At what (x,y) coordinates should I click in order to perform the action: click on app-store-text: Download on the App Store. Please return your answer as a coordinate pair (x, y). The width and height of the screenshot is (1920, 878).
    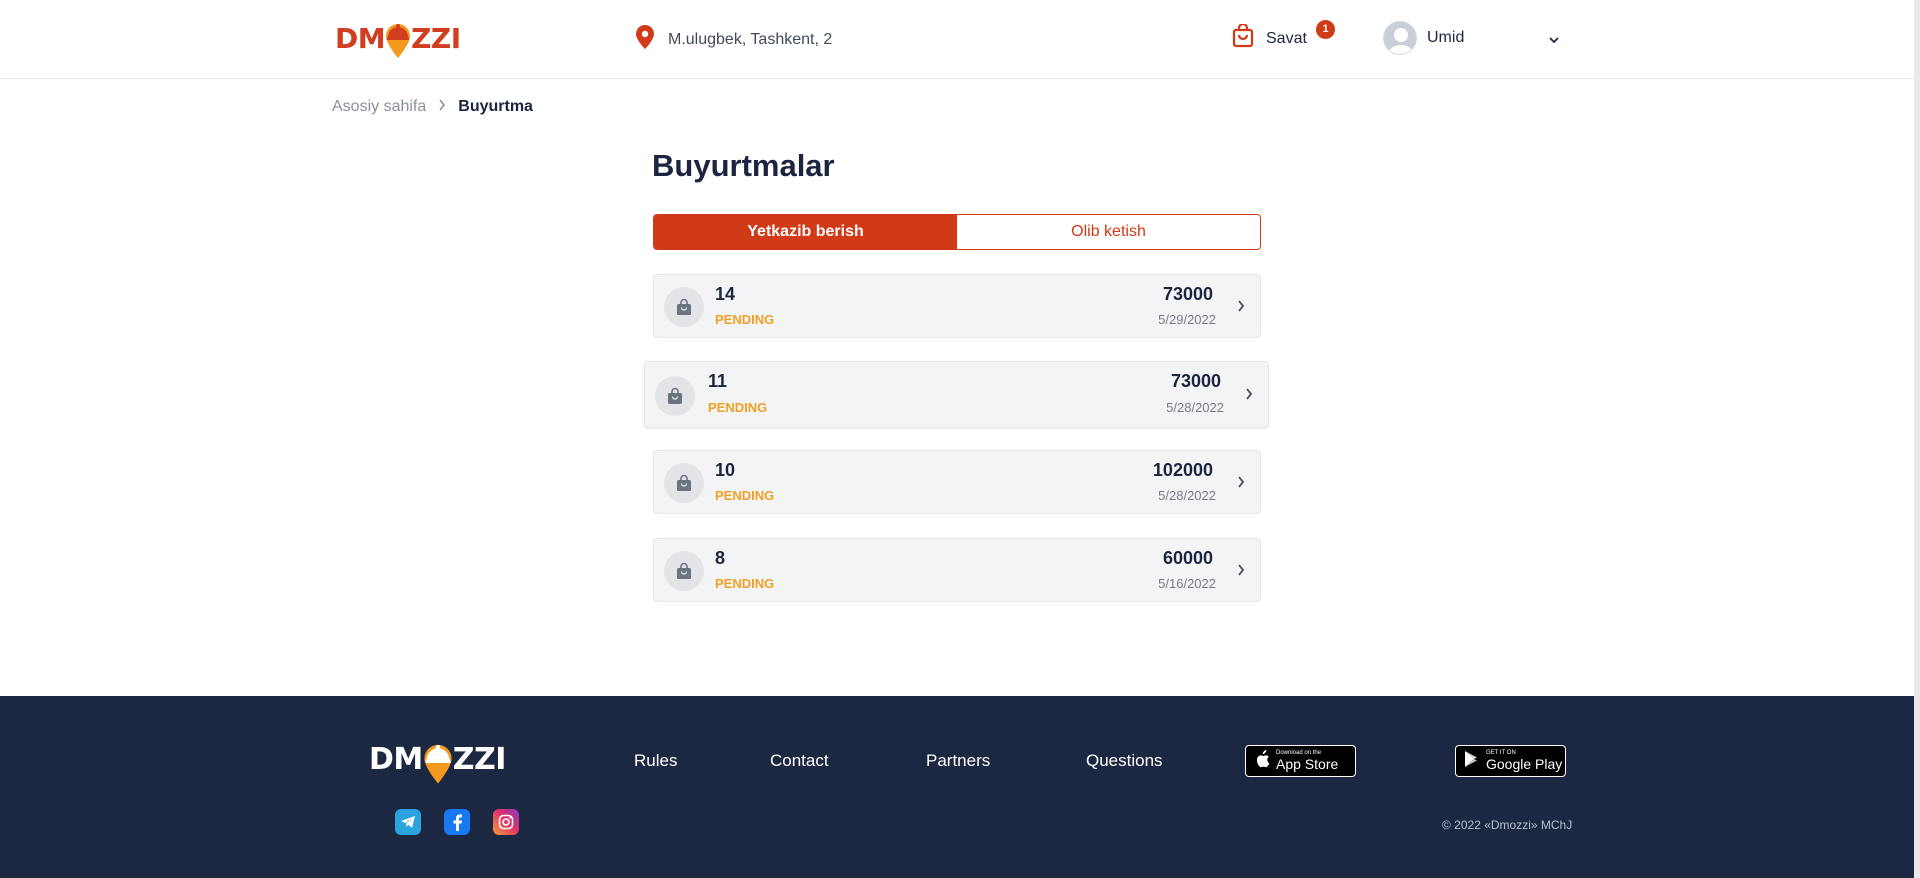
    Looking at the image, I should click on (1307, 761).